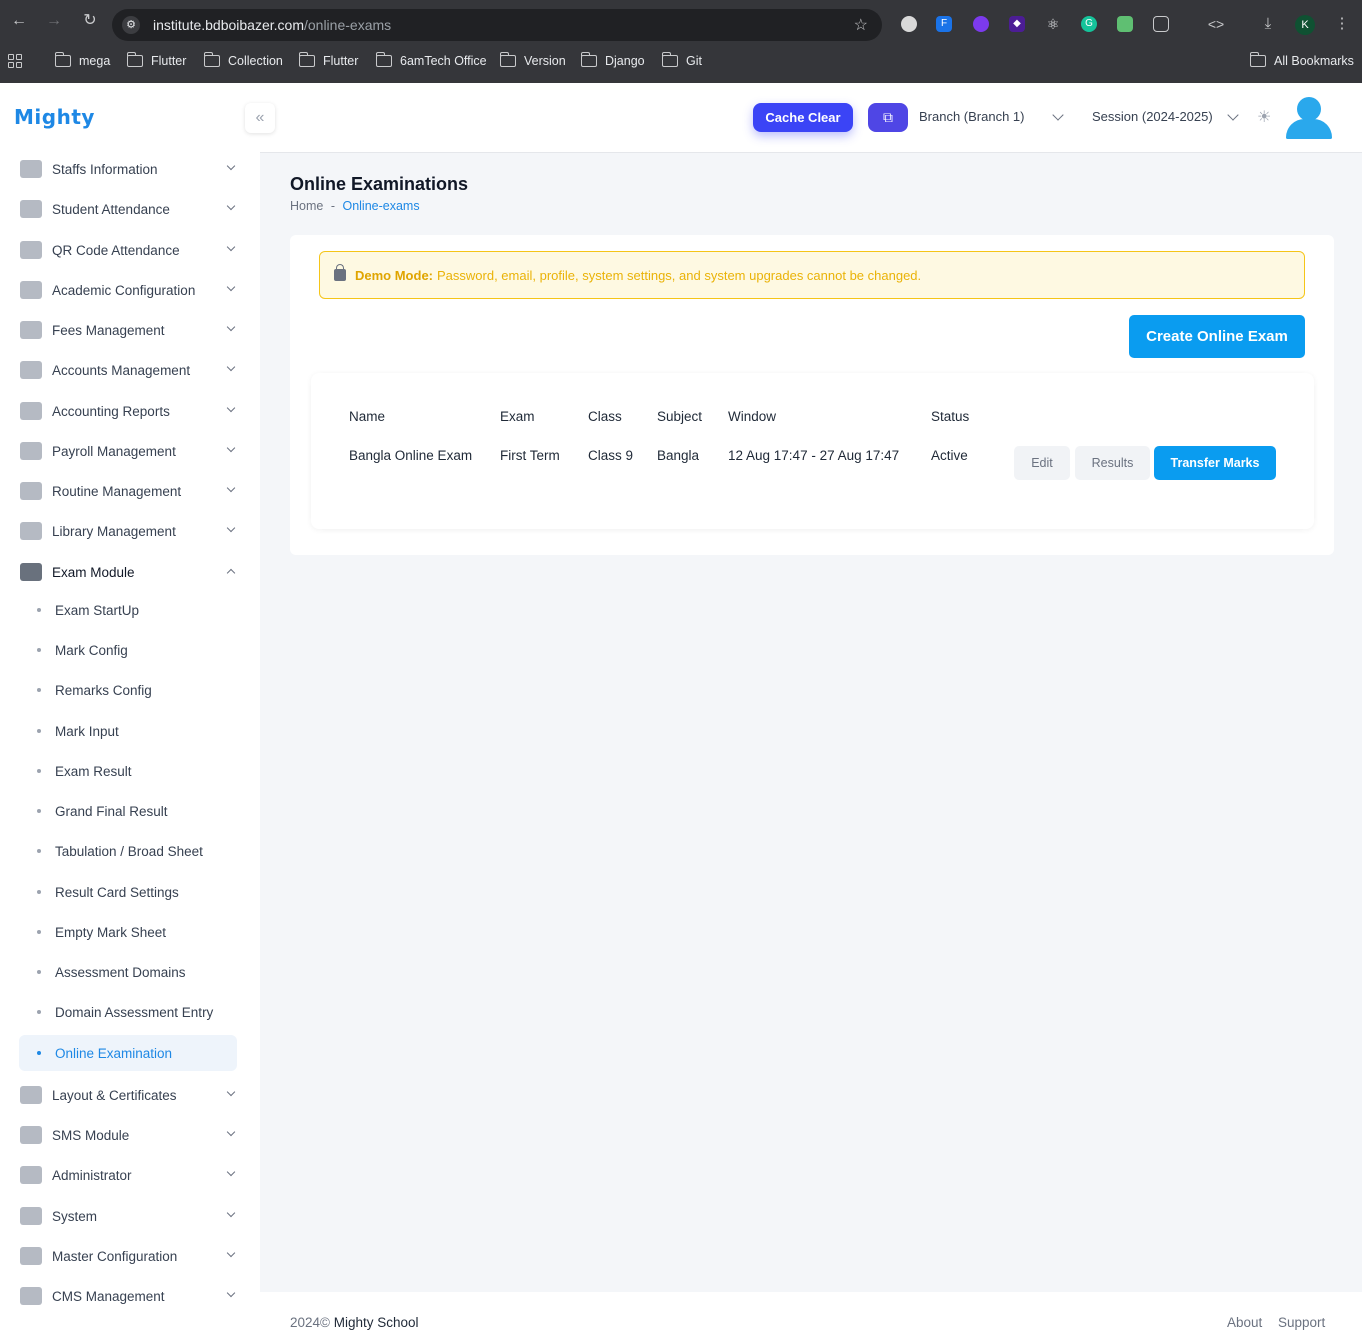  Describe the element at coordinates (243, 60) in the screenshot. I see `bookmark-item: Collection` at that location.